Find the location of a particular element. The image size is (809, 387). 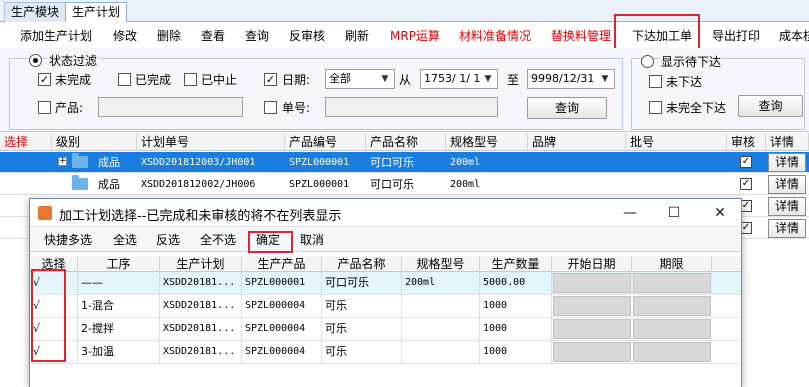

row-process: 1-混合 is located at coordinates (119, 306).